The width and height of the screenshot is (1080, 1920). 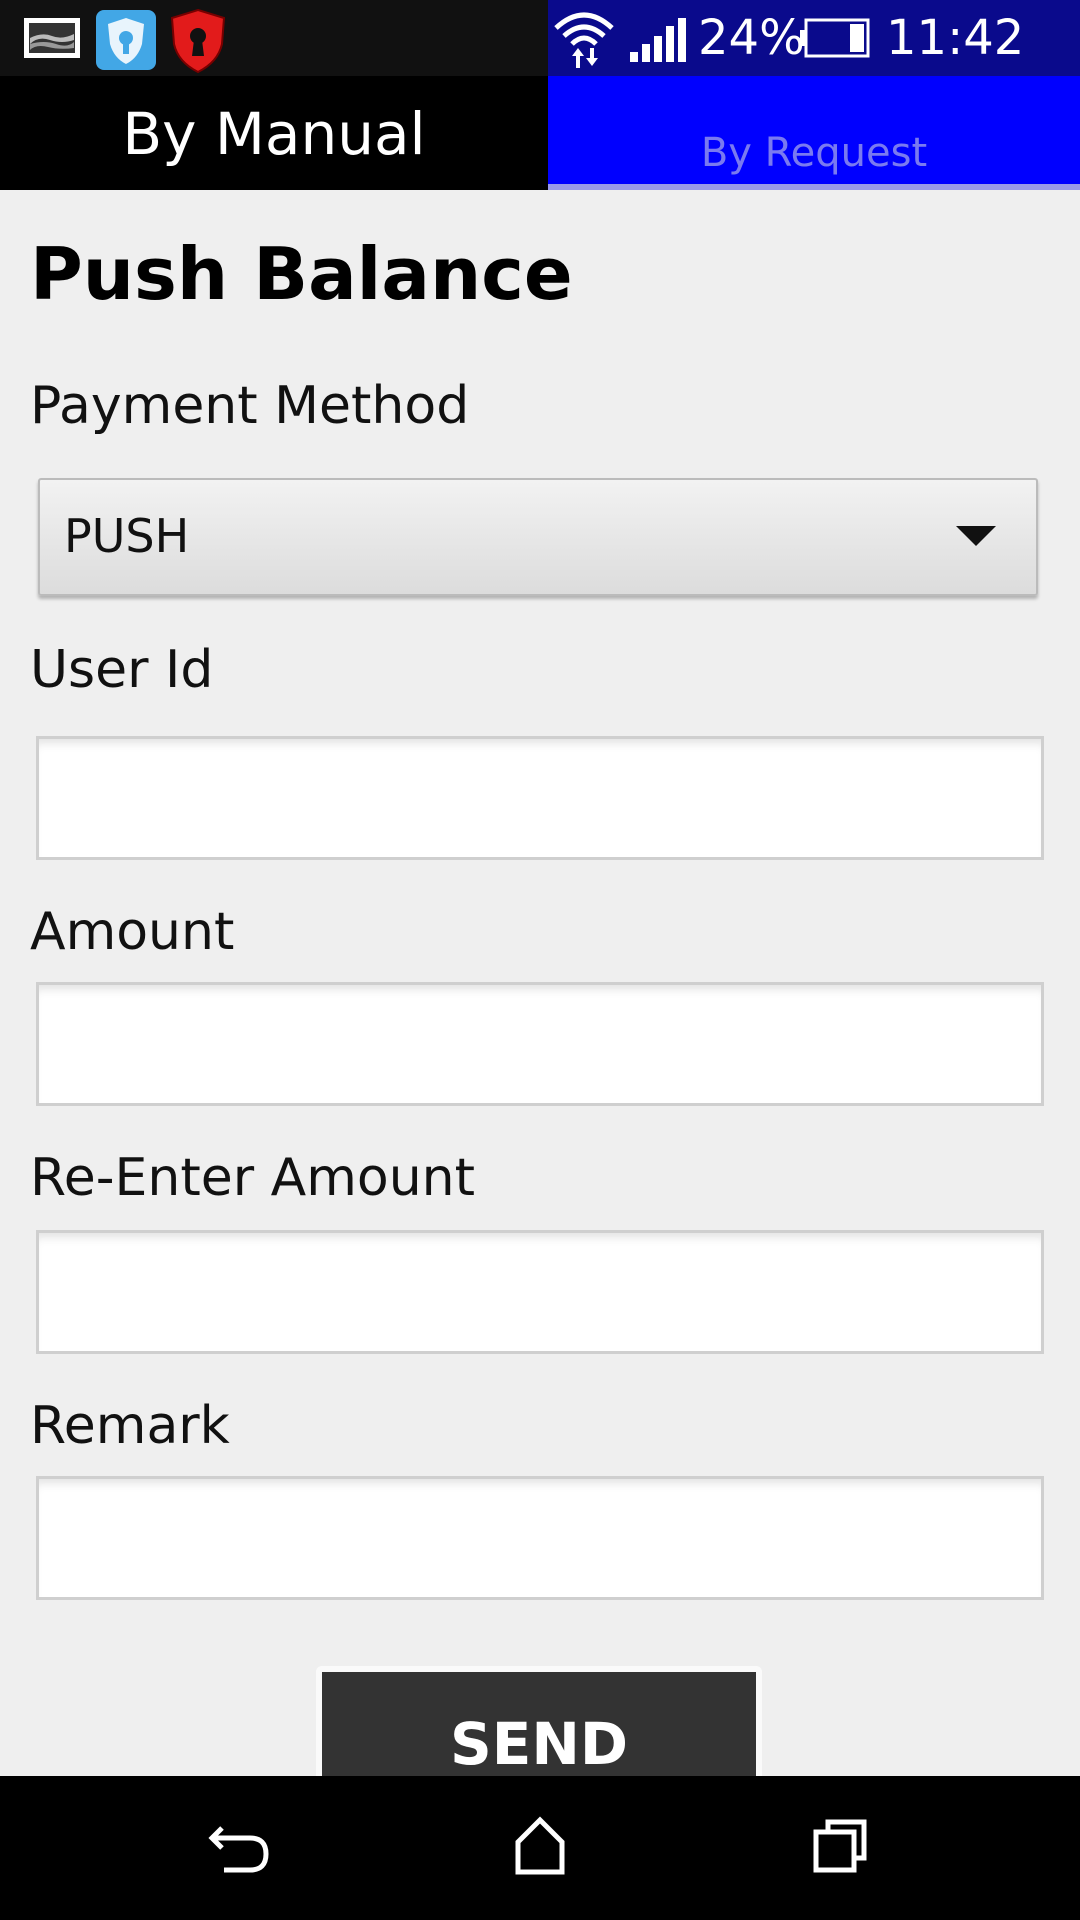 What do you see at coordinates (976, 536) in the screenshot?
I see `dropdown-arrow-icon` at bounding box center [976, 536].